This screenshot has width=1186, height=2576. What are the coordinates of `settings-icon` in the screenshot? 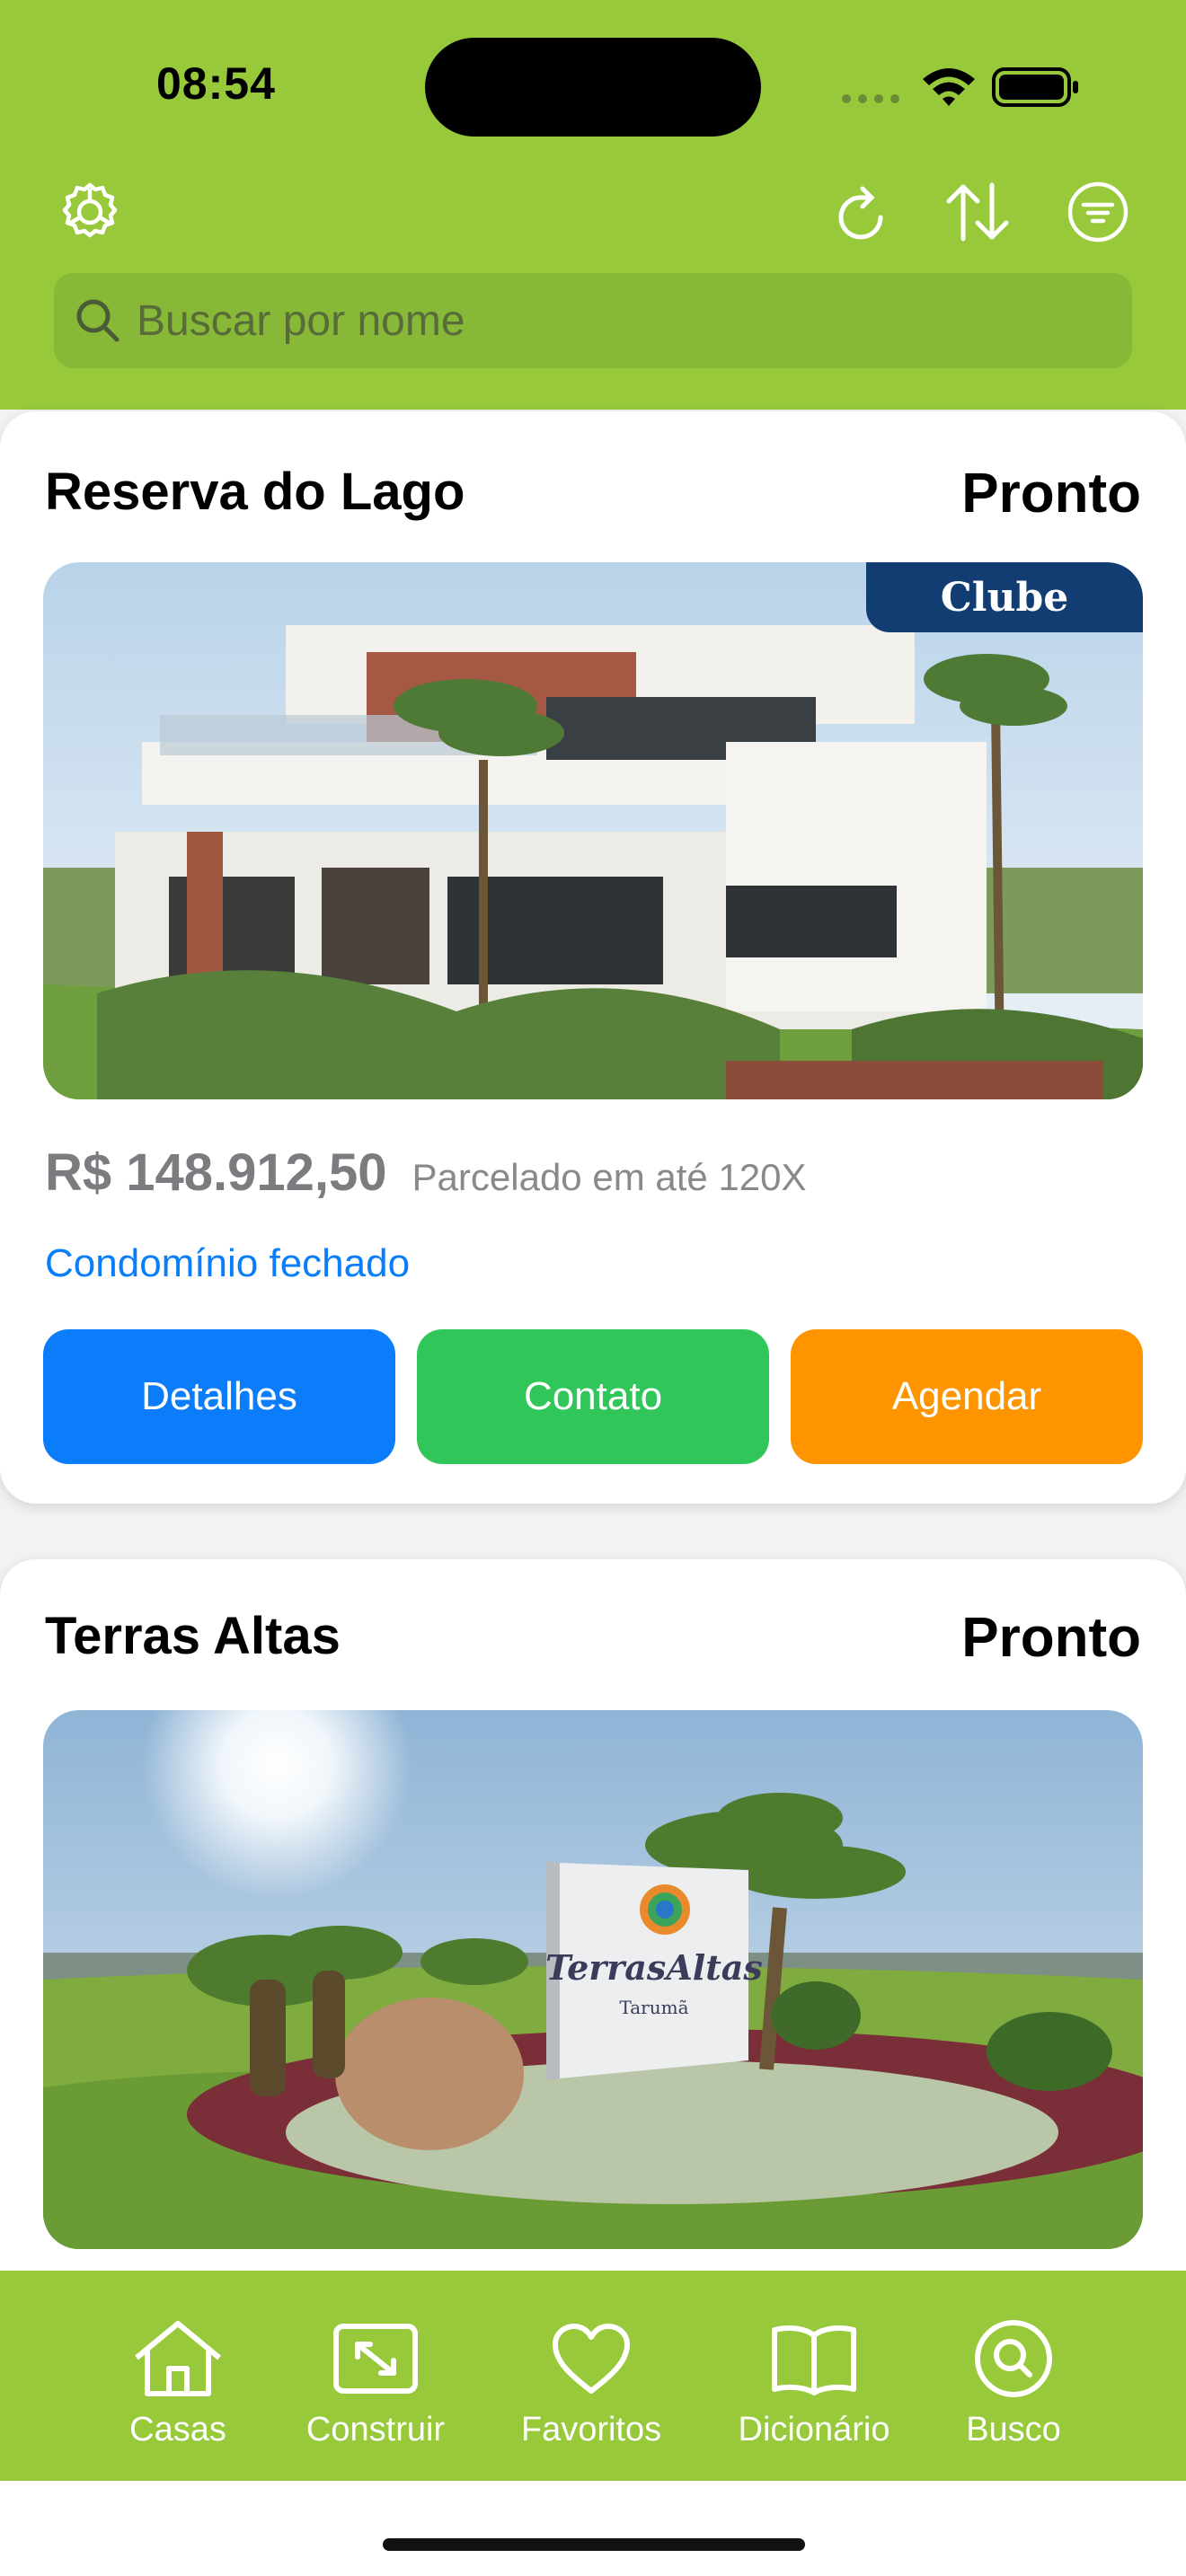 It's located at (90, 212).